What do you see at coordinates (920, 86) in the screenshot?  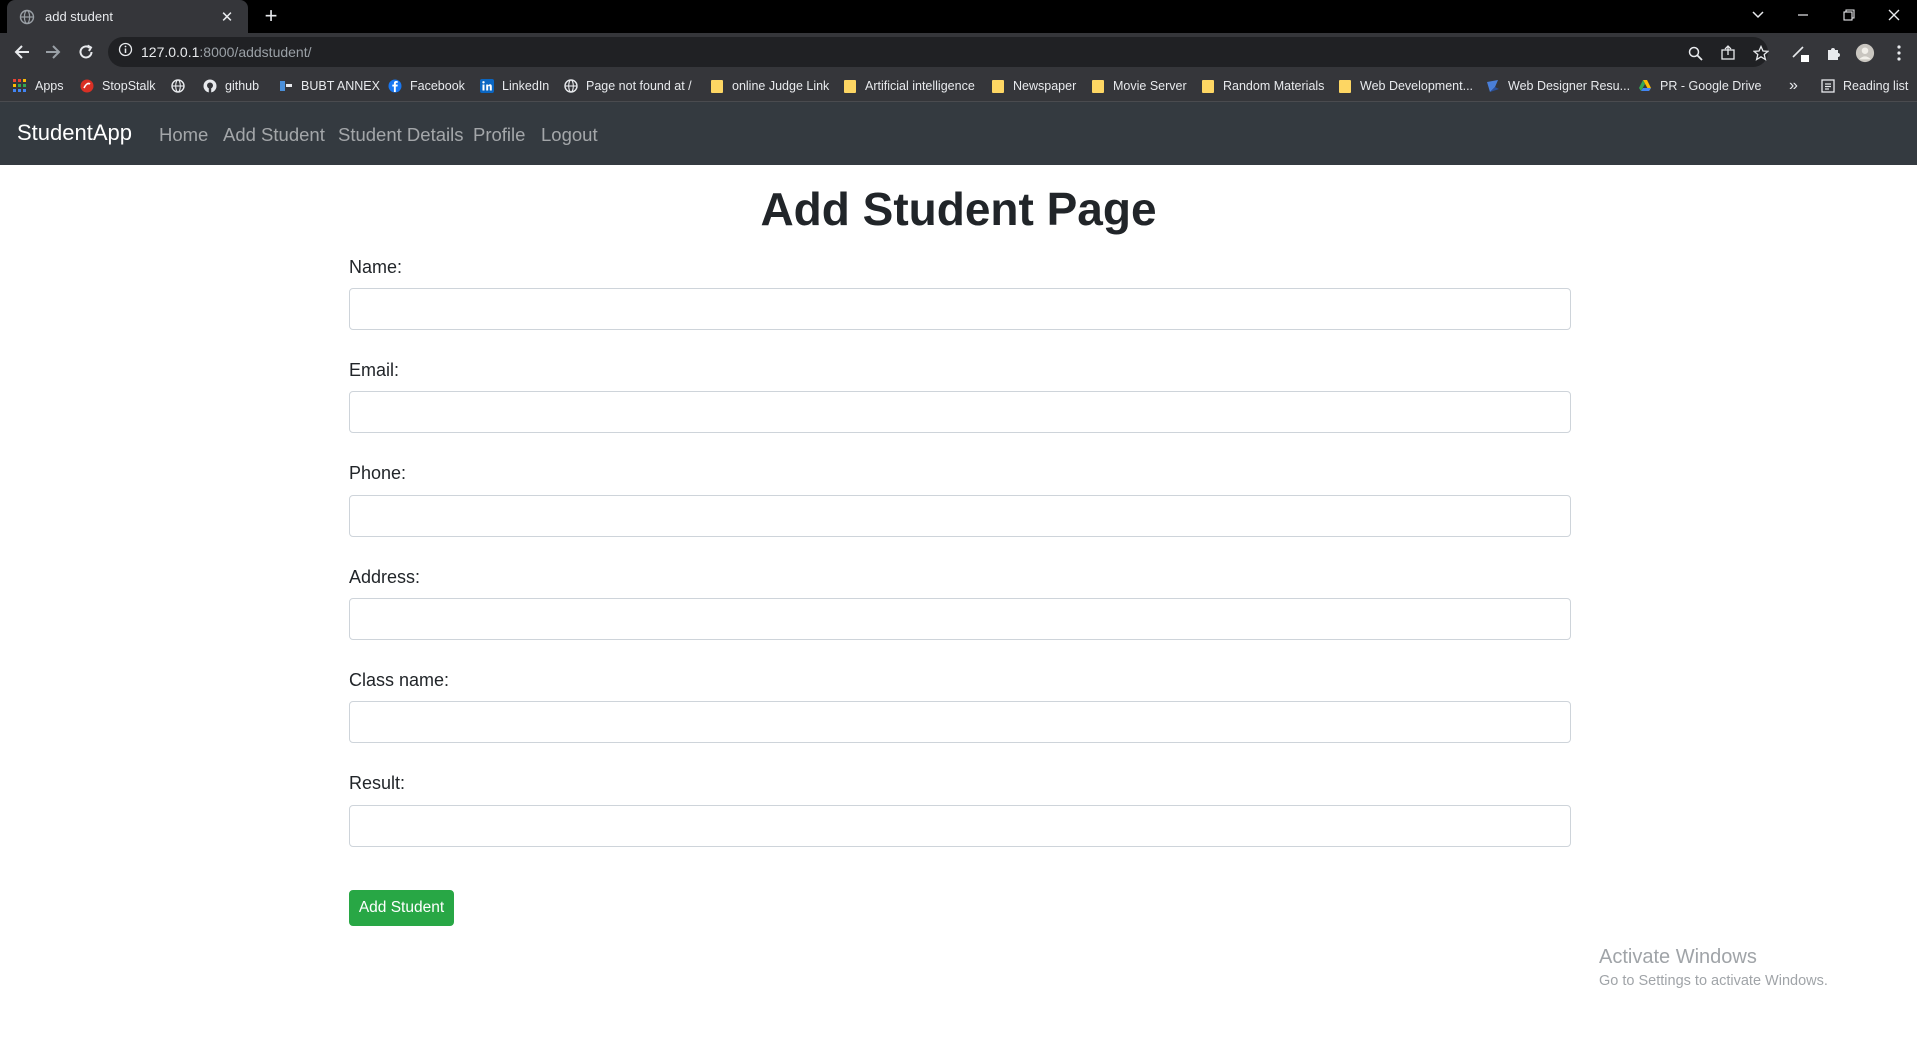 I see `bookmark-label: Artificial intelligence` at bounding box center [920, 86].